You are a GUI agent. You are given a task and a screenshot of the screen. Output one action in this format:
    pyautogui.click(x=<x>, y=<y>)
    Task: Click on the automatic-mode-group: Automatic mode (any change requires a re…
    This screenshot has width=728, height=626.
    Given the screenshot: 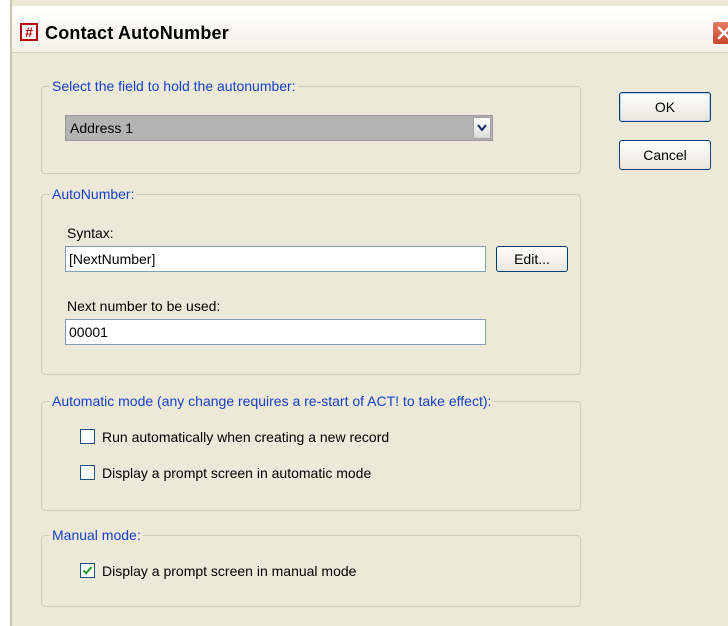 What is the action you would take?
    pyautogui.click(x=311, y=452)
    